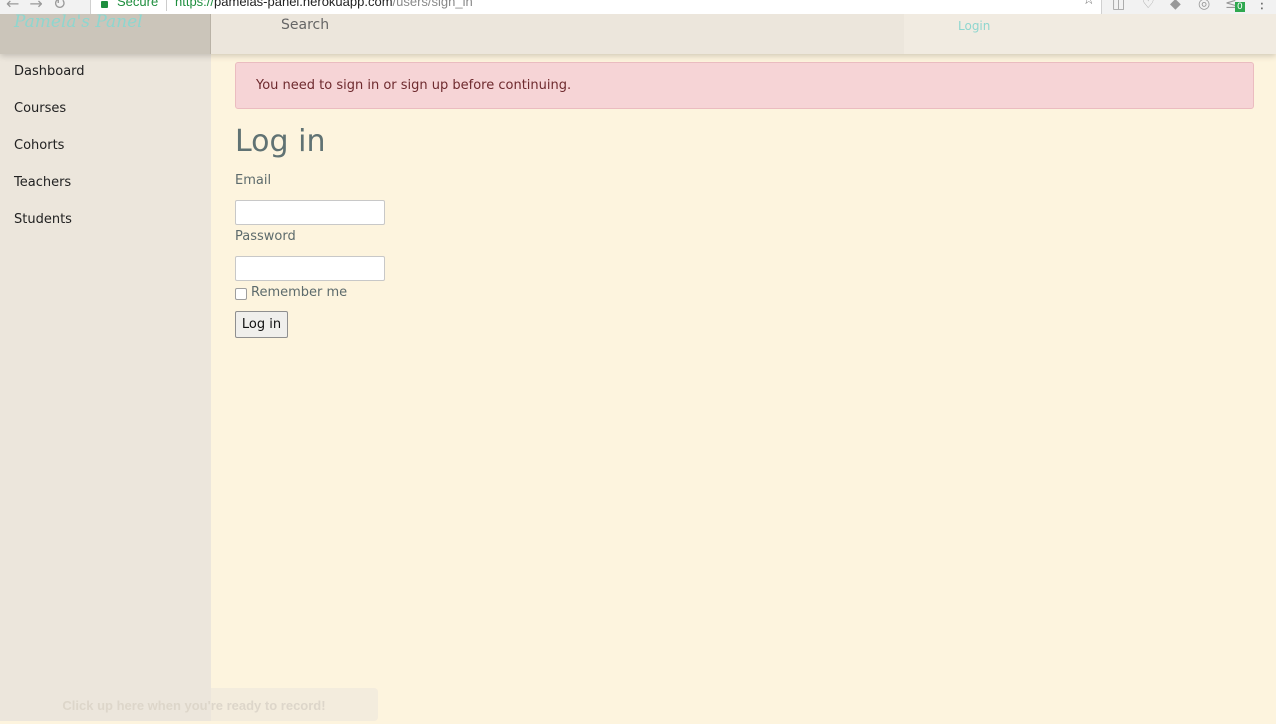  I want to click on sidebar-item-students: Students, so click(43, 219).